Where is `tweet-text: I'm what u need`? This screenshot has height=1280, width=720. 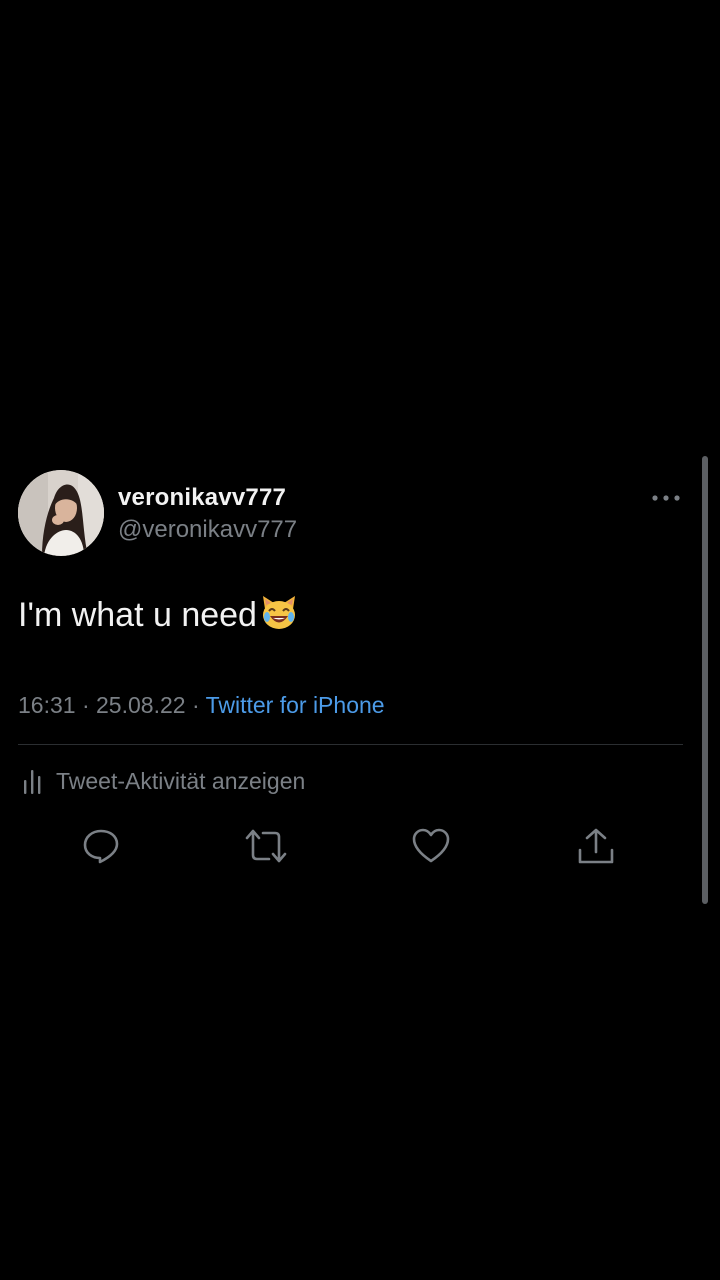
tweet-text: I'm what u need is located at coordinates (158, 614).